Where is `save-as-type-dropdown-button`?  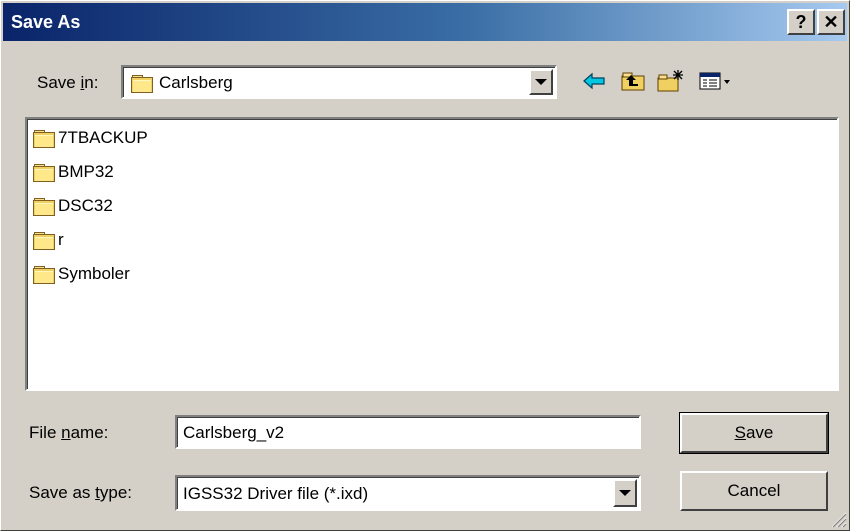 save-as-type-dropdown-button is located at coordinates (625, 493).